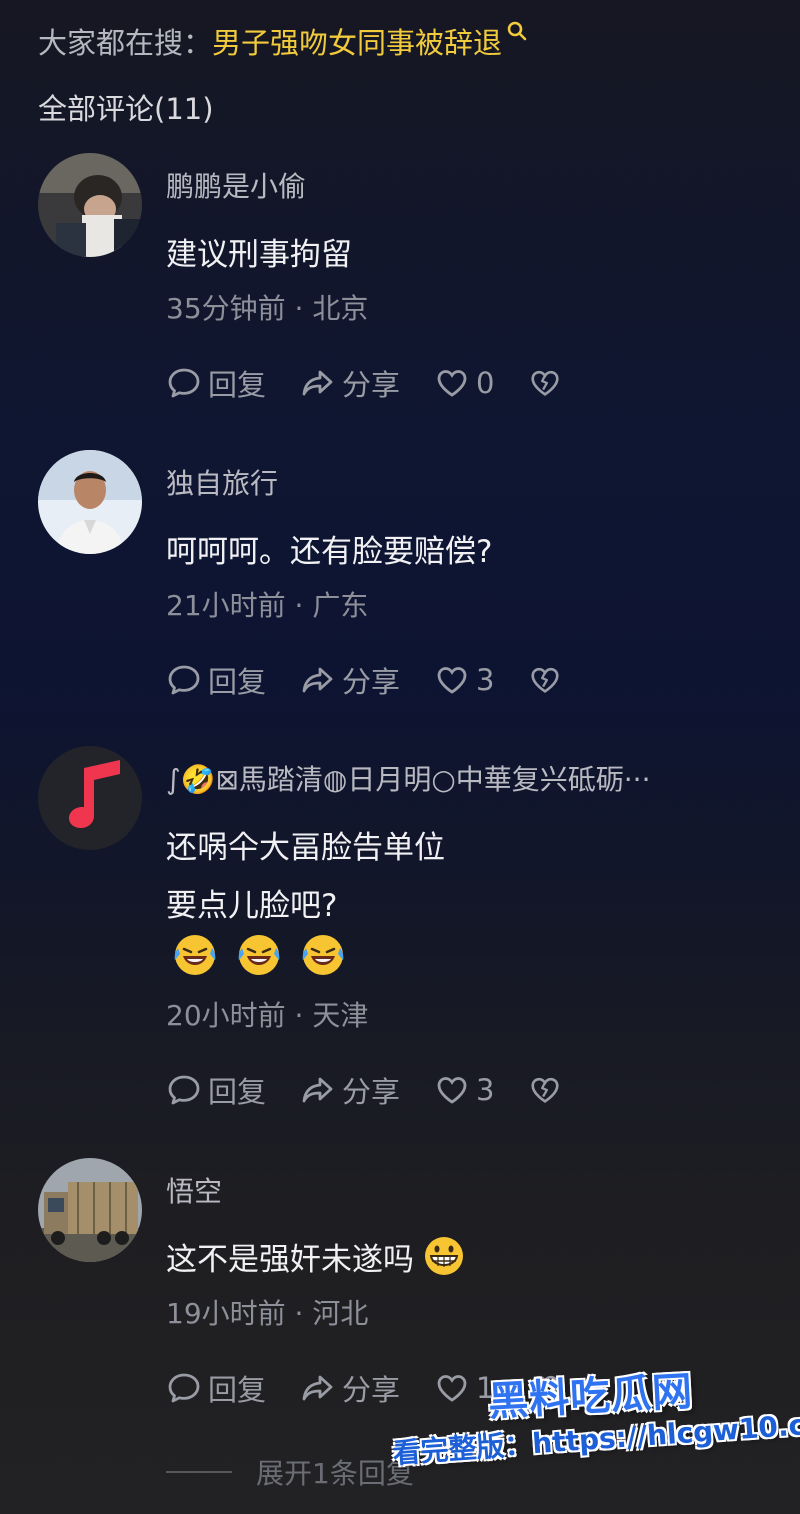 The width and height of the screenshot is (800, 1514). I want to click on search-icon, so click(517, 31).